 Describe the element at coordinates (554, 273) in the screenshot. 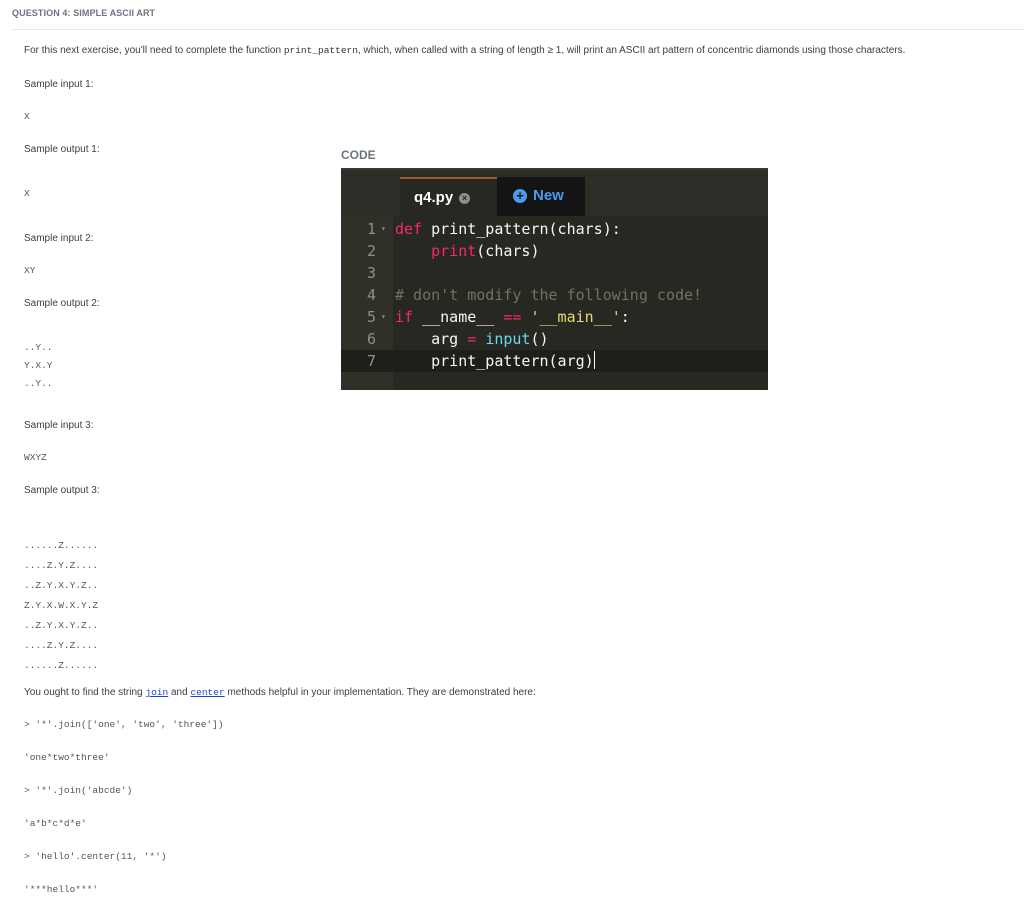

I see `code-line: 3` at that location.